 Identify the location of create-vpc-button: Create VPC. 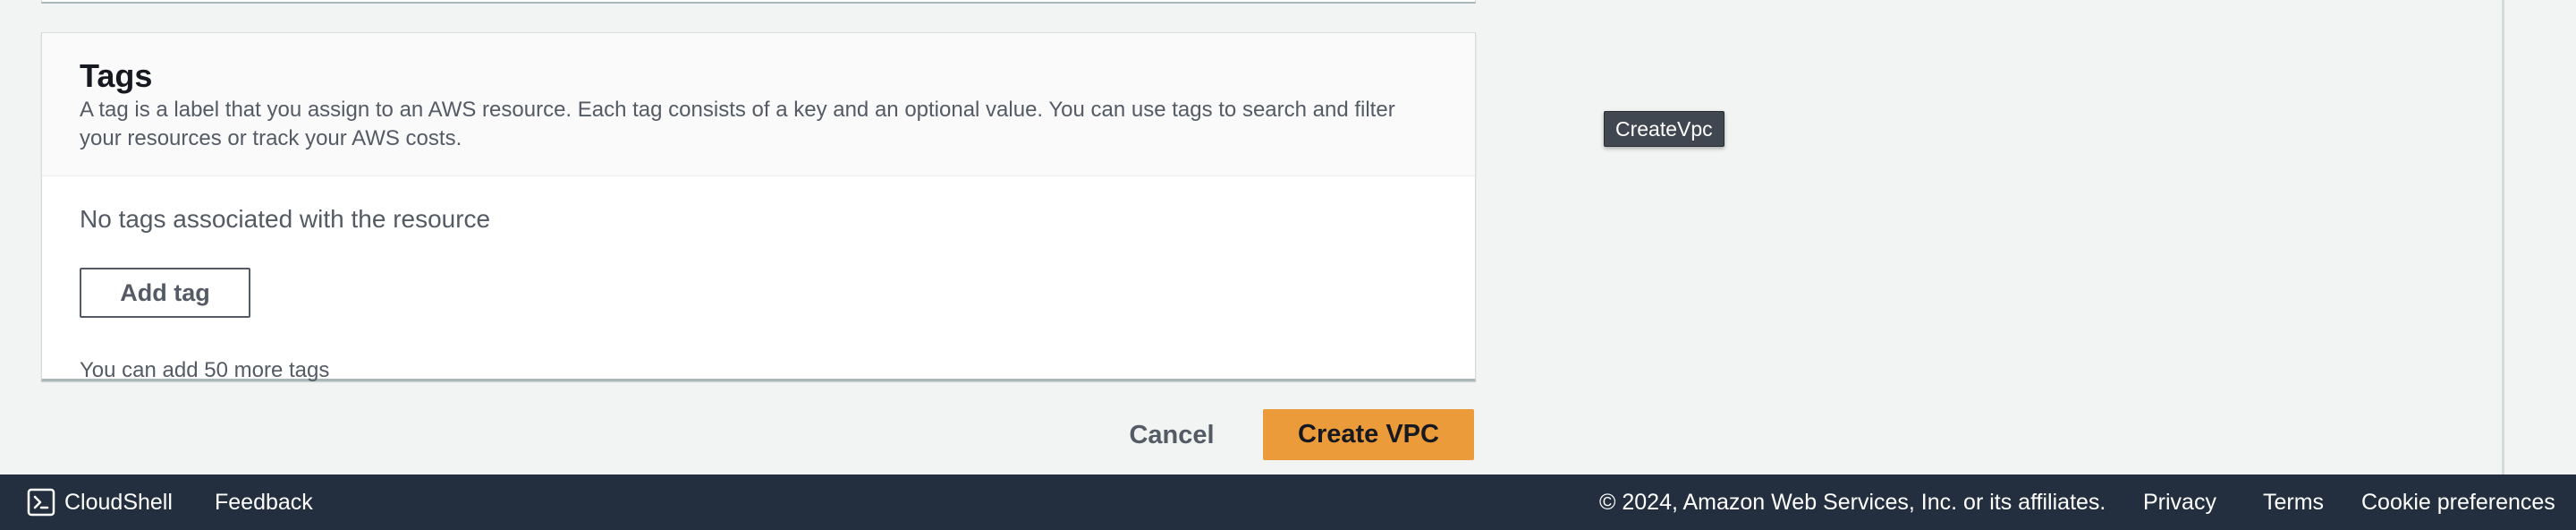
(1368, 434).